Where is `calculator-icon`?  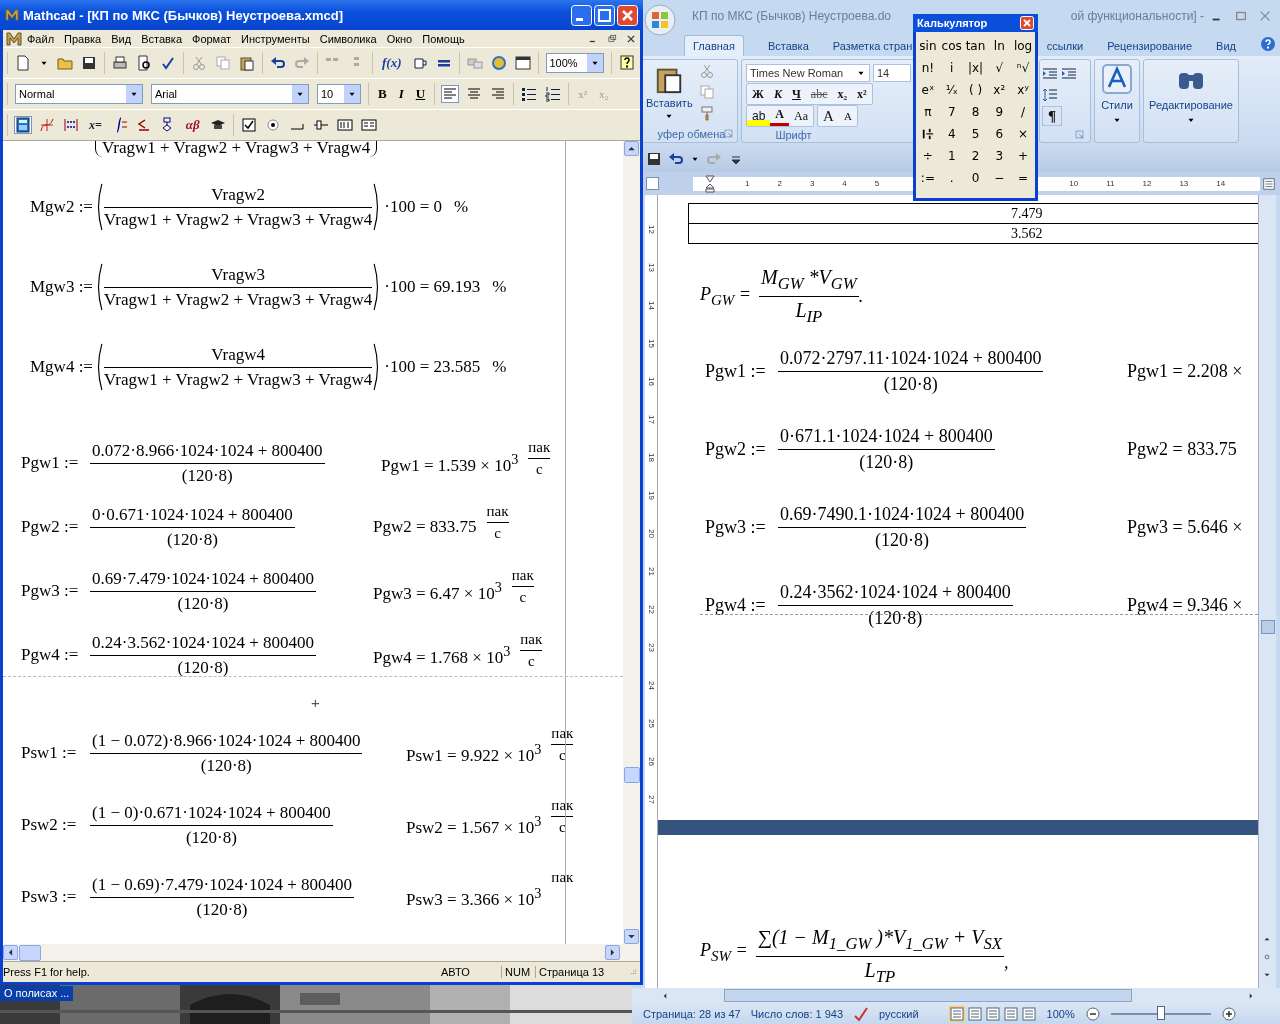
calculator-icon is located at coordinates (23, 125).